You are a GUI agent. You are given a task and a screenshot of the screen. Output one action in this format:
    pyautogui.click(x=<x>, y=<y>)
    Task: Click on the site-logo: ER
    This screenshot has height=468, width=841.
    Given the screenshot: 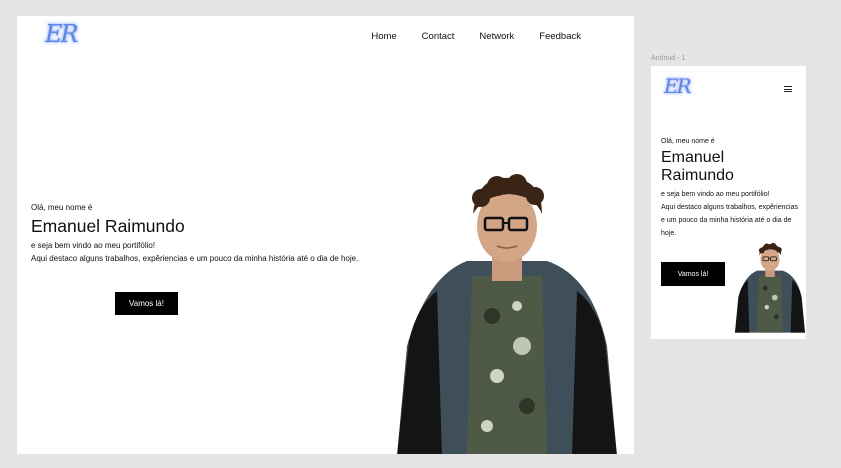 What is the action you would take?
    pyautogui.click(x=62, y=34)
    